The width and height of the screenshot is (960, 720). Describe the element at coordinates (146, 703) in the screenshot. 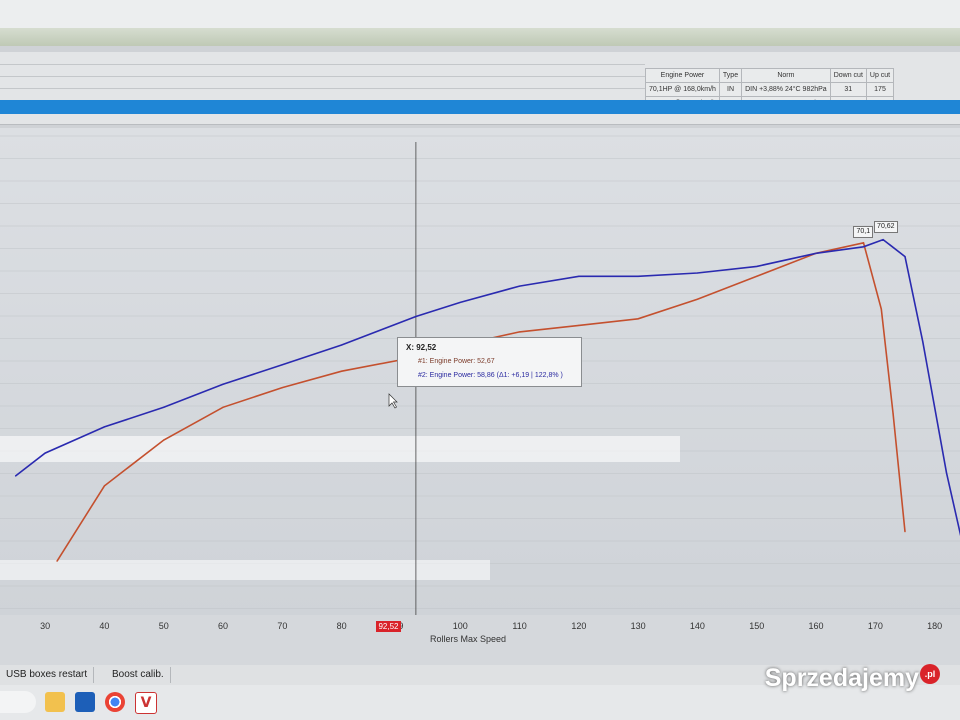

I see `app-v-icon: V` at that location.